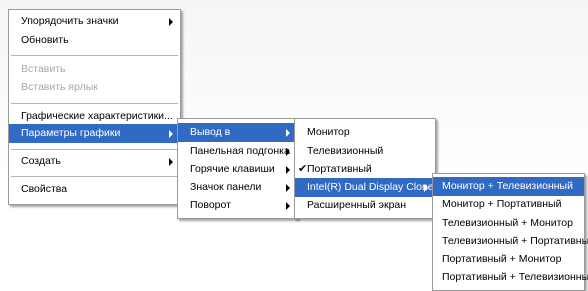  What do you see at coordinates (232, 169) in the screenshot?
I see `menu-item-label: Горячие клавиши` at bounding box center [232, 169].